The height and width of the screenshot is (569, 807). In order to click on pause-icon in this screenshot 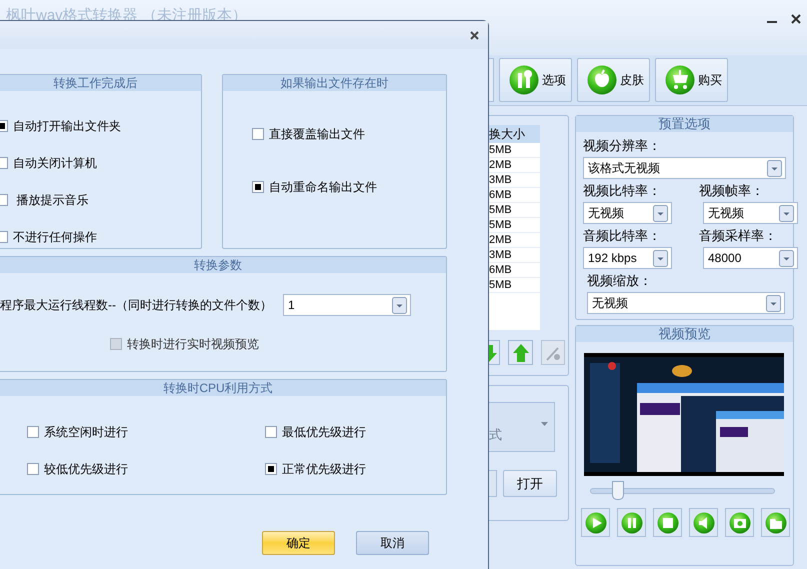, I will do `click(631, 523)`.